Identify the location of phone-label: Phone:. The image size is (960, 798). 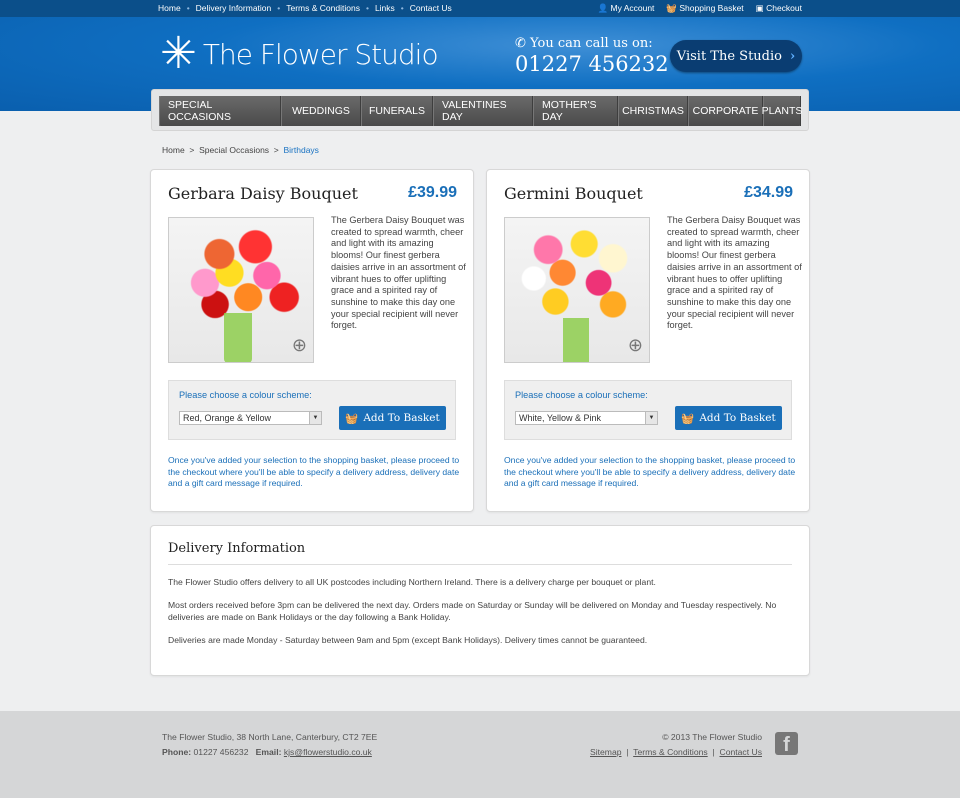
(177, 752).